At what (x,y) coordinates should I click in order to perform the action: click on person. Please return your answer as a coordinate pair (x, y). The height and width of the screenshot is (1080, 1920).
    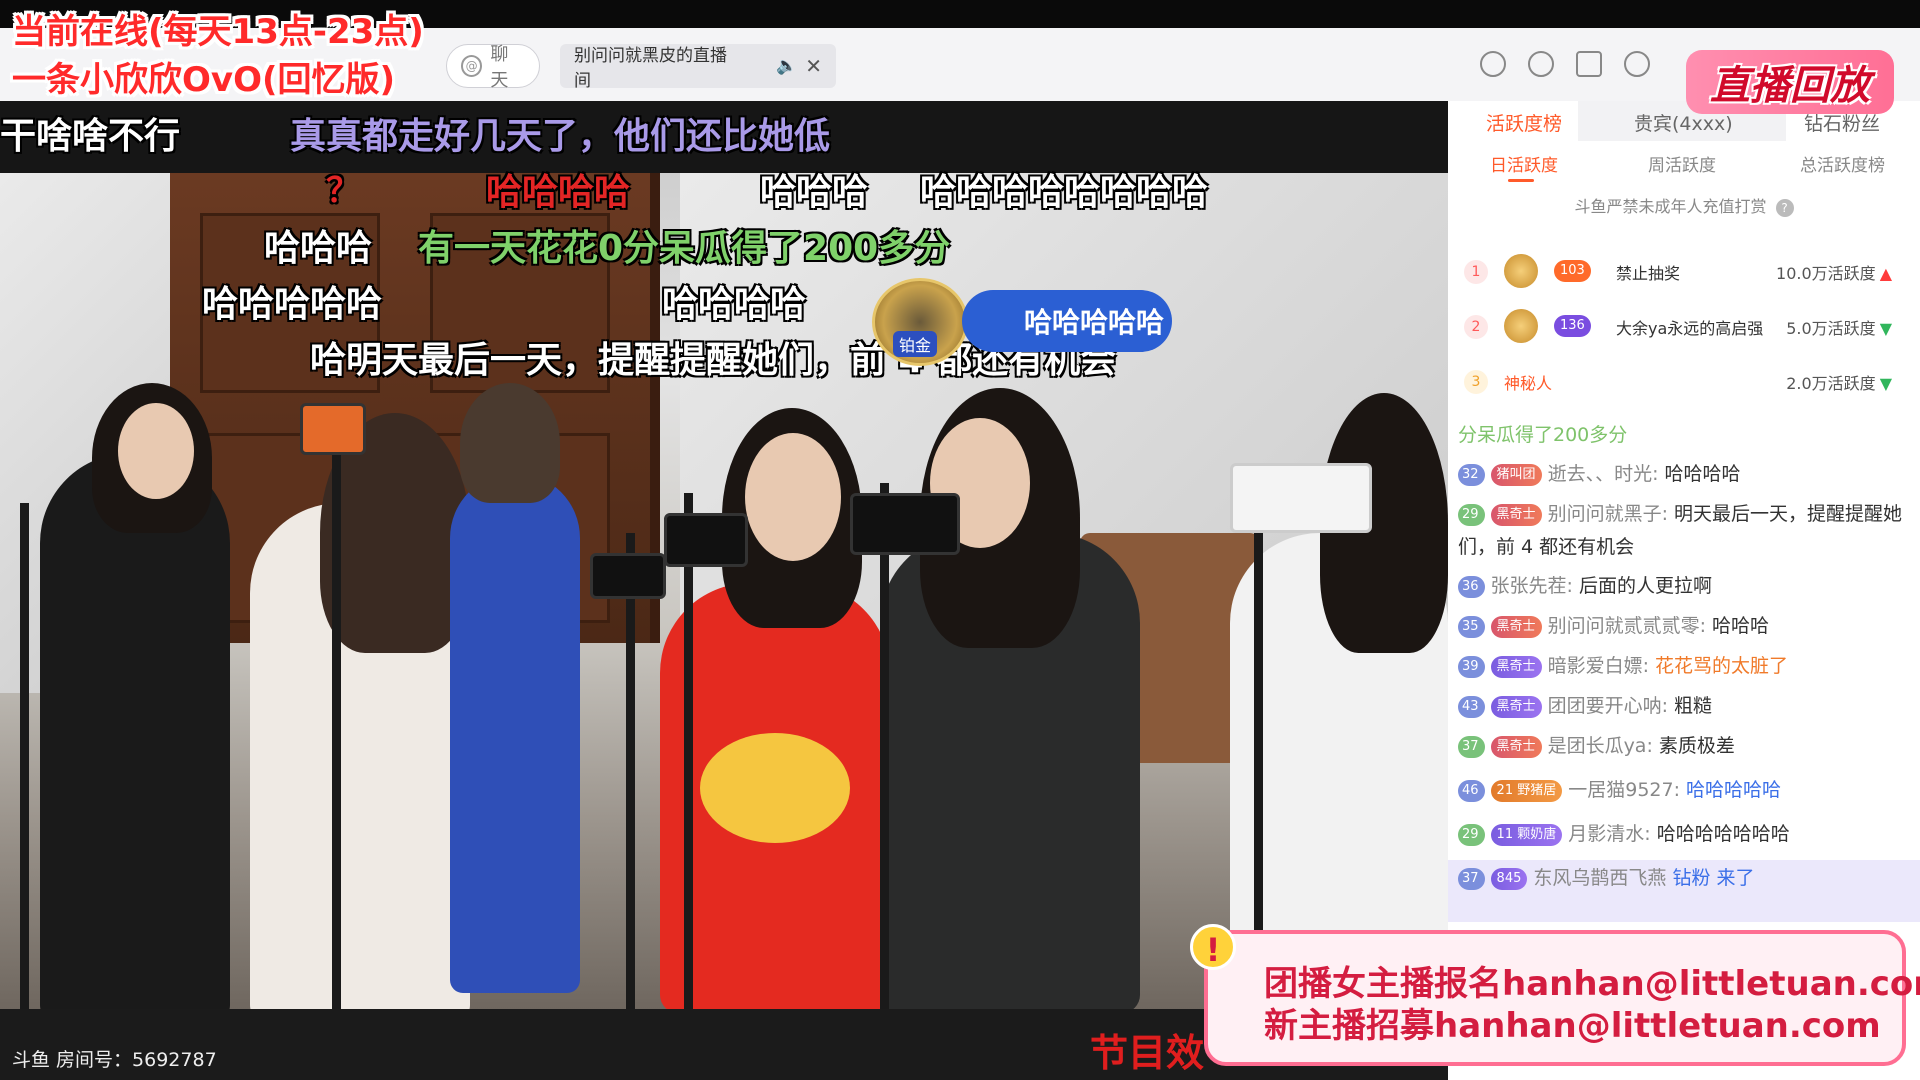
    Looking at the image, I should click on (515, 733).